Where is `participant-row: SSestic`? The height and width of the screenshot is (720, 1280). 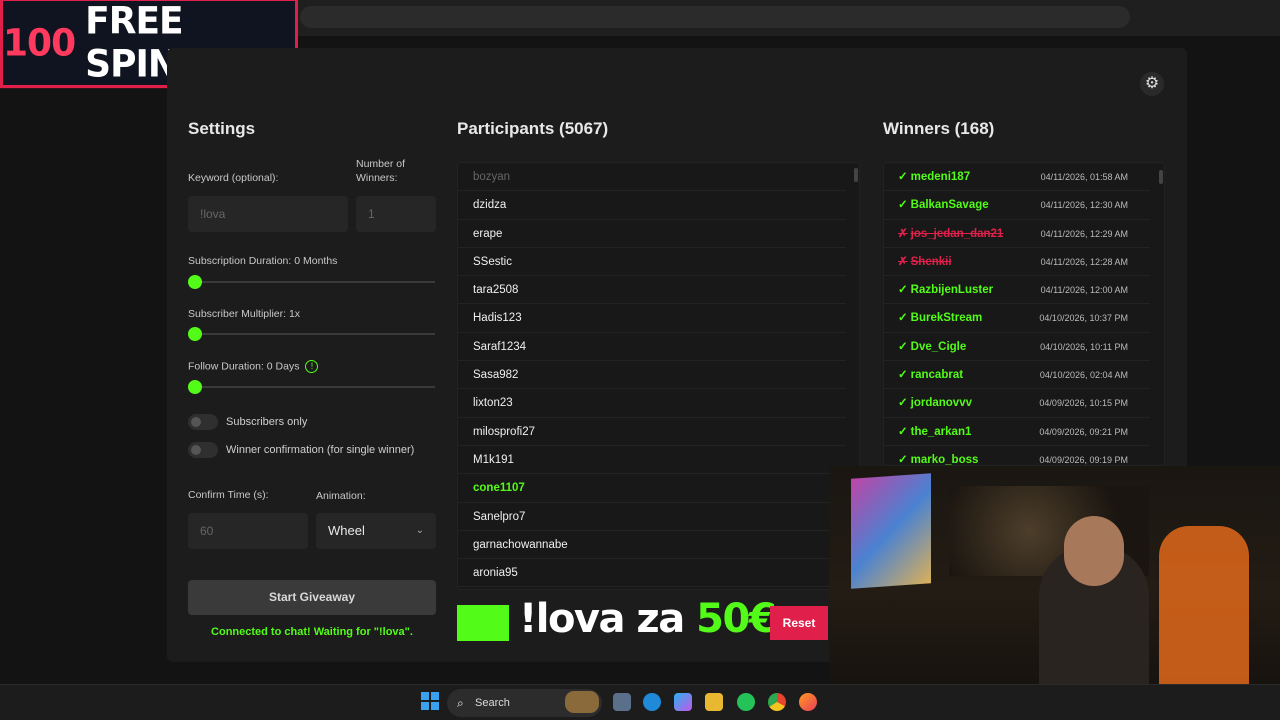
participant-row: SSestic is located at coordinates (652, 262).